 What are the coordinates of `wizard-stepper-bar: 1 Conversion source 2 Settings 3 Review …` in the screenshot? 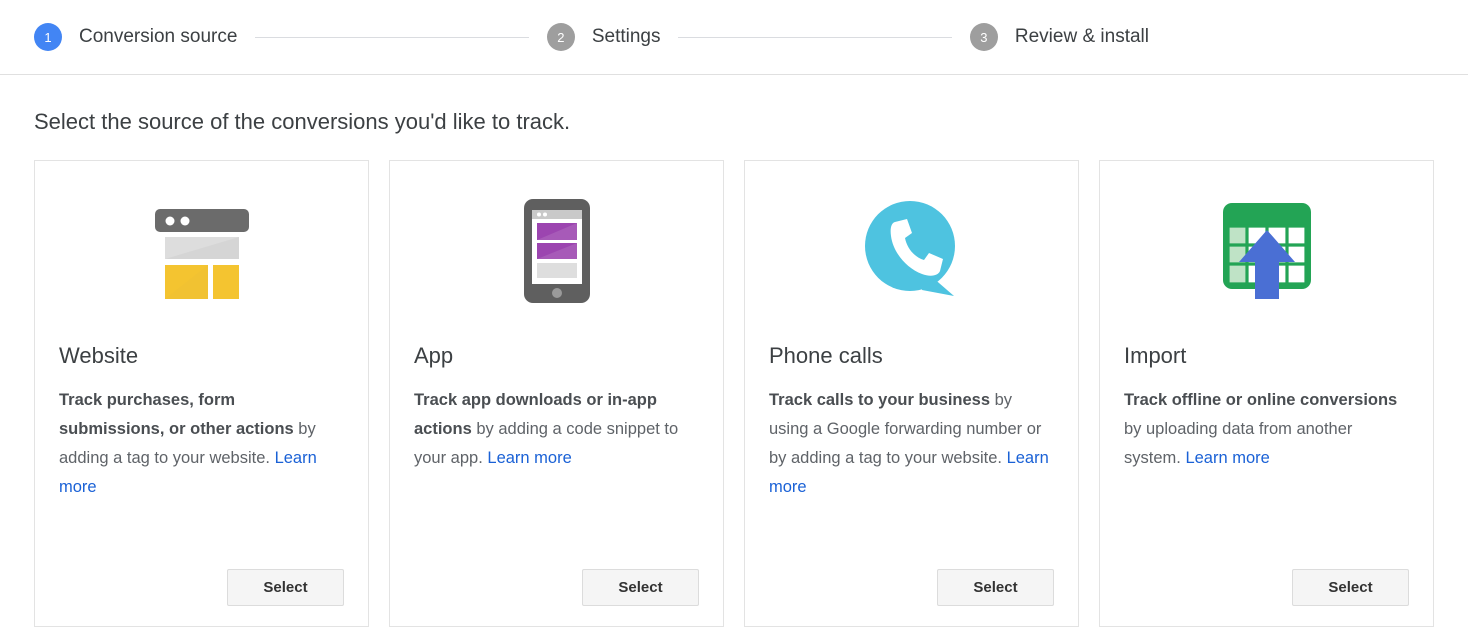 It's located at (734, 37).